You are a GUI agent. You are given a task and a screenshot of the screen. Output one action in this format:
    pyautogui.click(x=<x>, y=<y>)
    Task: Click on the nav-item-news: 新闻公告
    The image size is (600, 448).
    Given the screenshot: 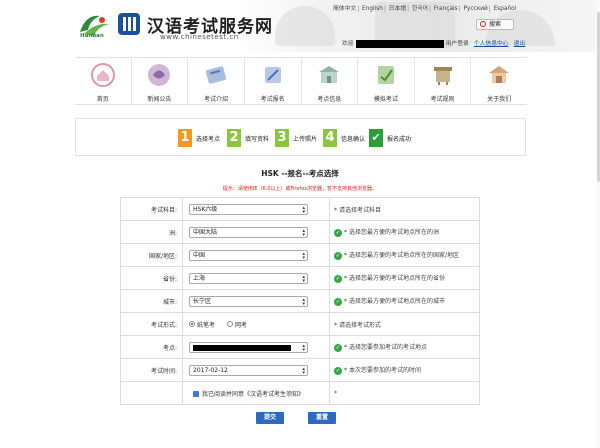 What is the action you would take?
    pyautogui.click(x=160, y=81)
    